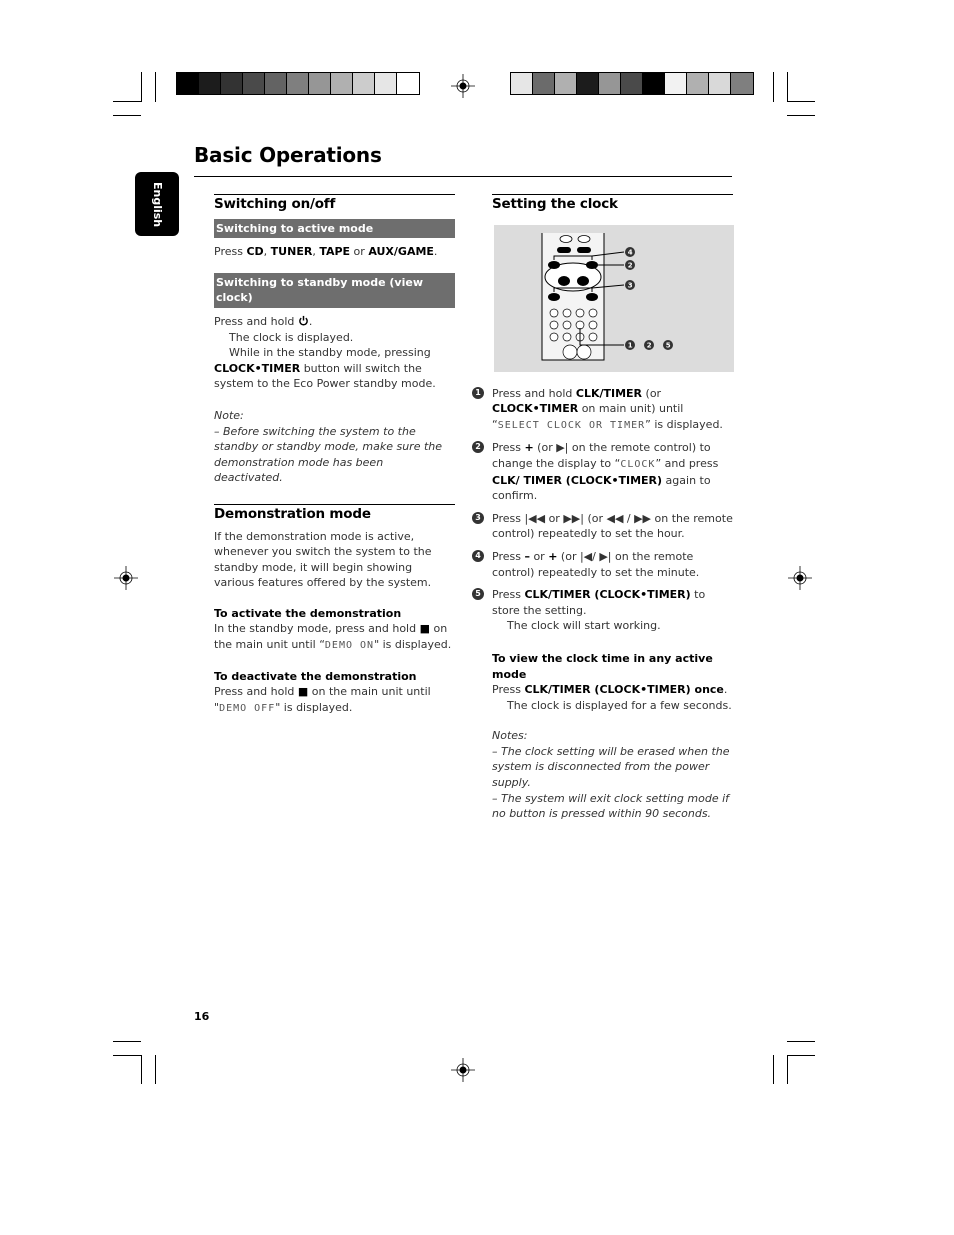 This screenshot has height=1235, width=954. What do you see at coordinates (291, 337) in the screenshot?
I see `standby-result: The clock is displayed.` at bounding box center [291, 337].